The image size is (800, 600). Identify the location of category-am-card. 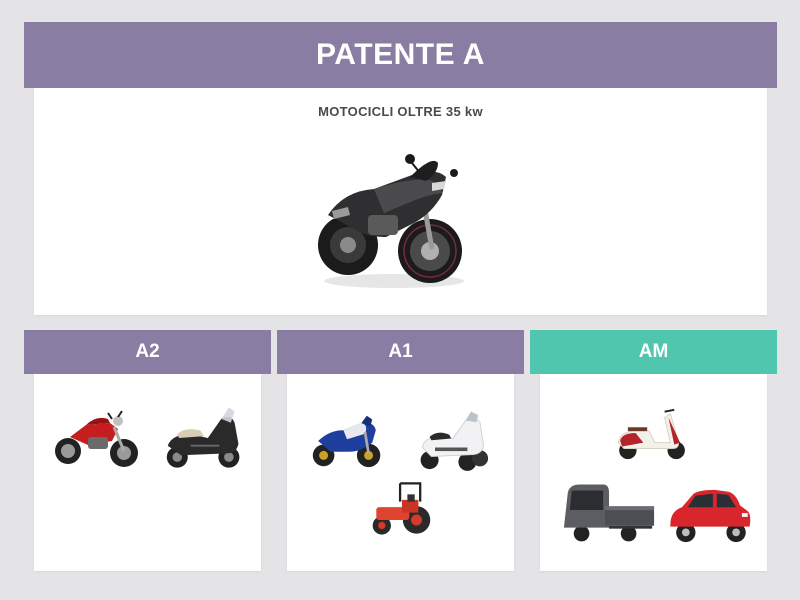
(653, 472).